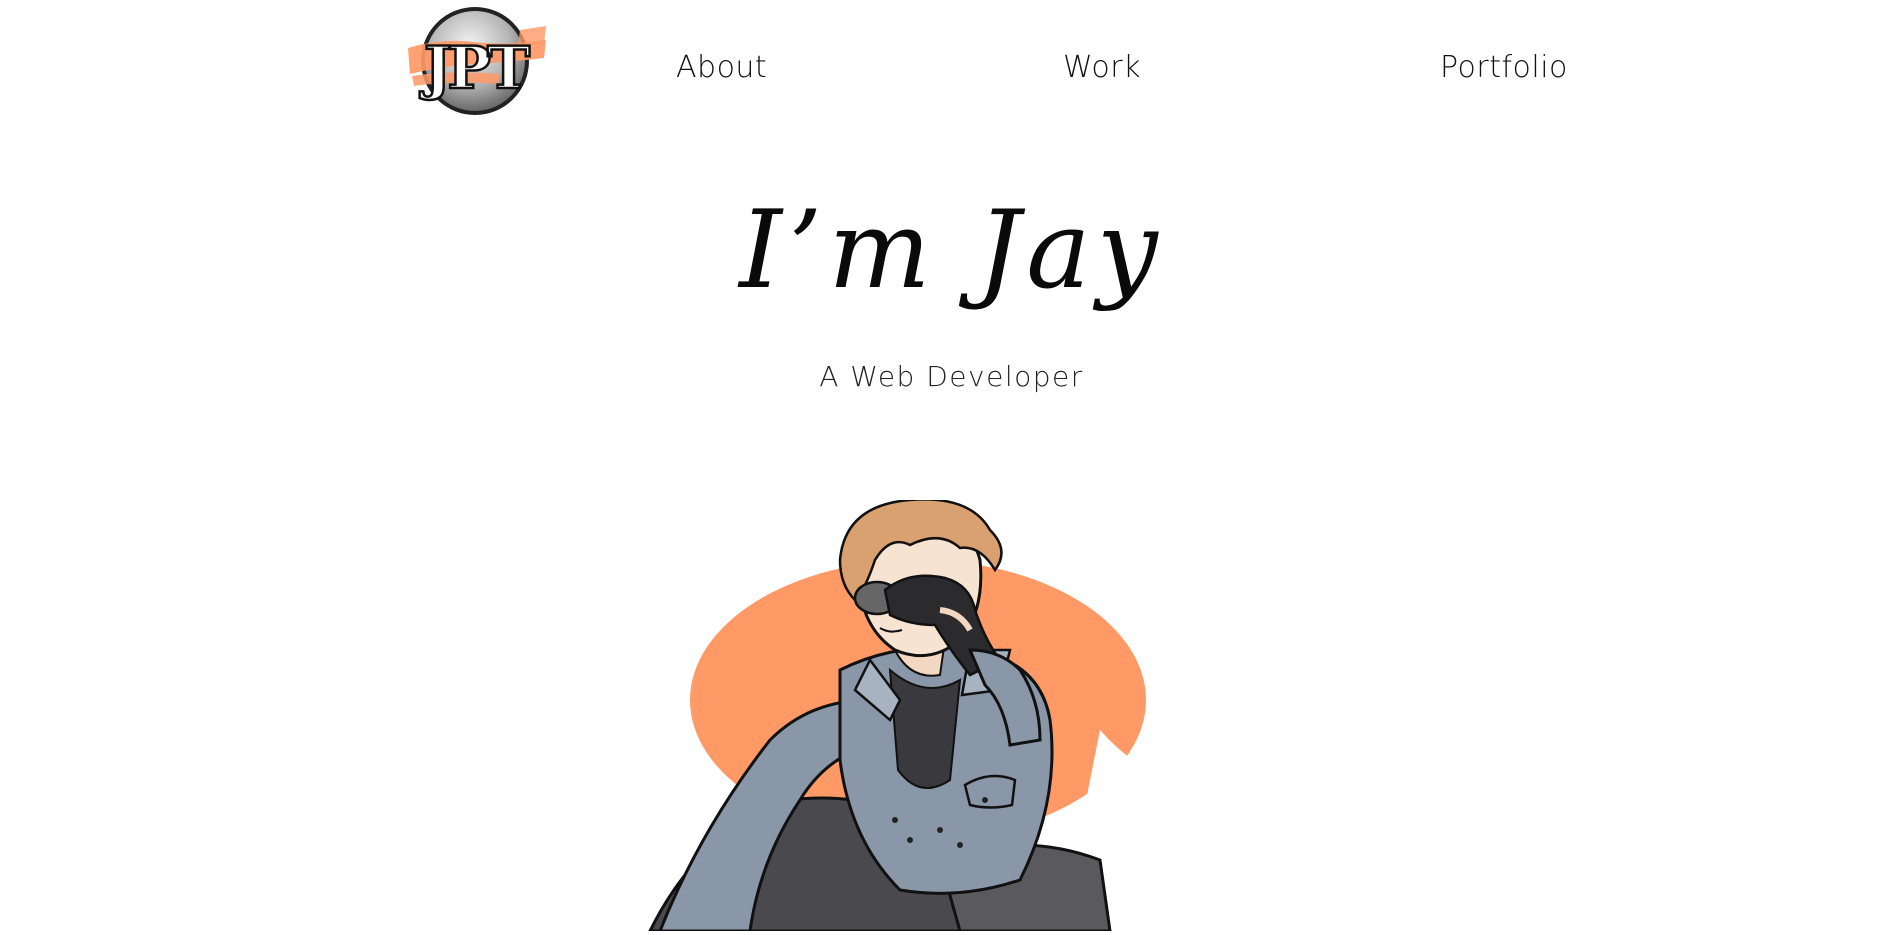  Describe the element at coordinates (1504, 67) in the screenshot. I see `nav-portfolio-link: Portfolio` at that location.